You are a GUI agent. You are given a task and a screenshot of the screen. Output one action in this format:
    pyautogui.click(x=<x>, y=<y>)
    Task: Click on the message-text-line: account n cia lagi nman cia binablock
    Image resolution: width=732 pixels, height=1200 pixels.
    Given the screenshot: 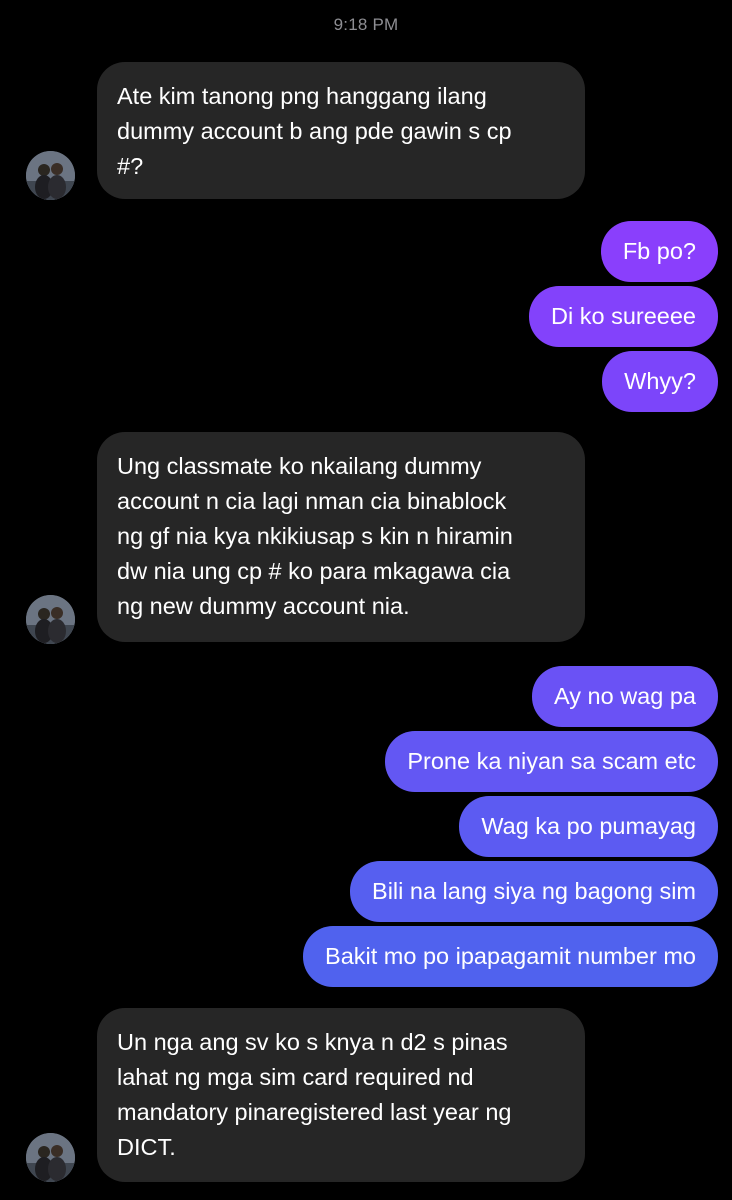 What is the action you would take?
    pyautogui.click(x=312, y=501)
    